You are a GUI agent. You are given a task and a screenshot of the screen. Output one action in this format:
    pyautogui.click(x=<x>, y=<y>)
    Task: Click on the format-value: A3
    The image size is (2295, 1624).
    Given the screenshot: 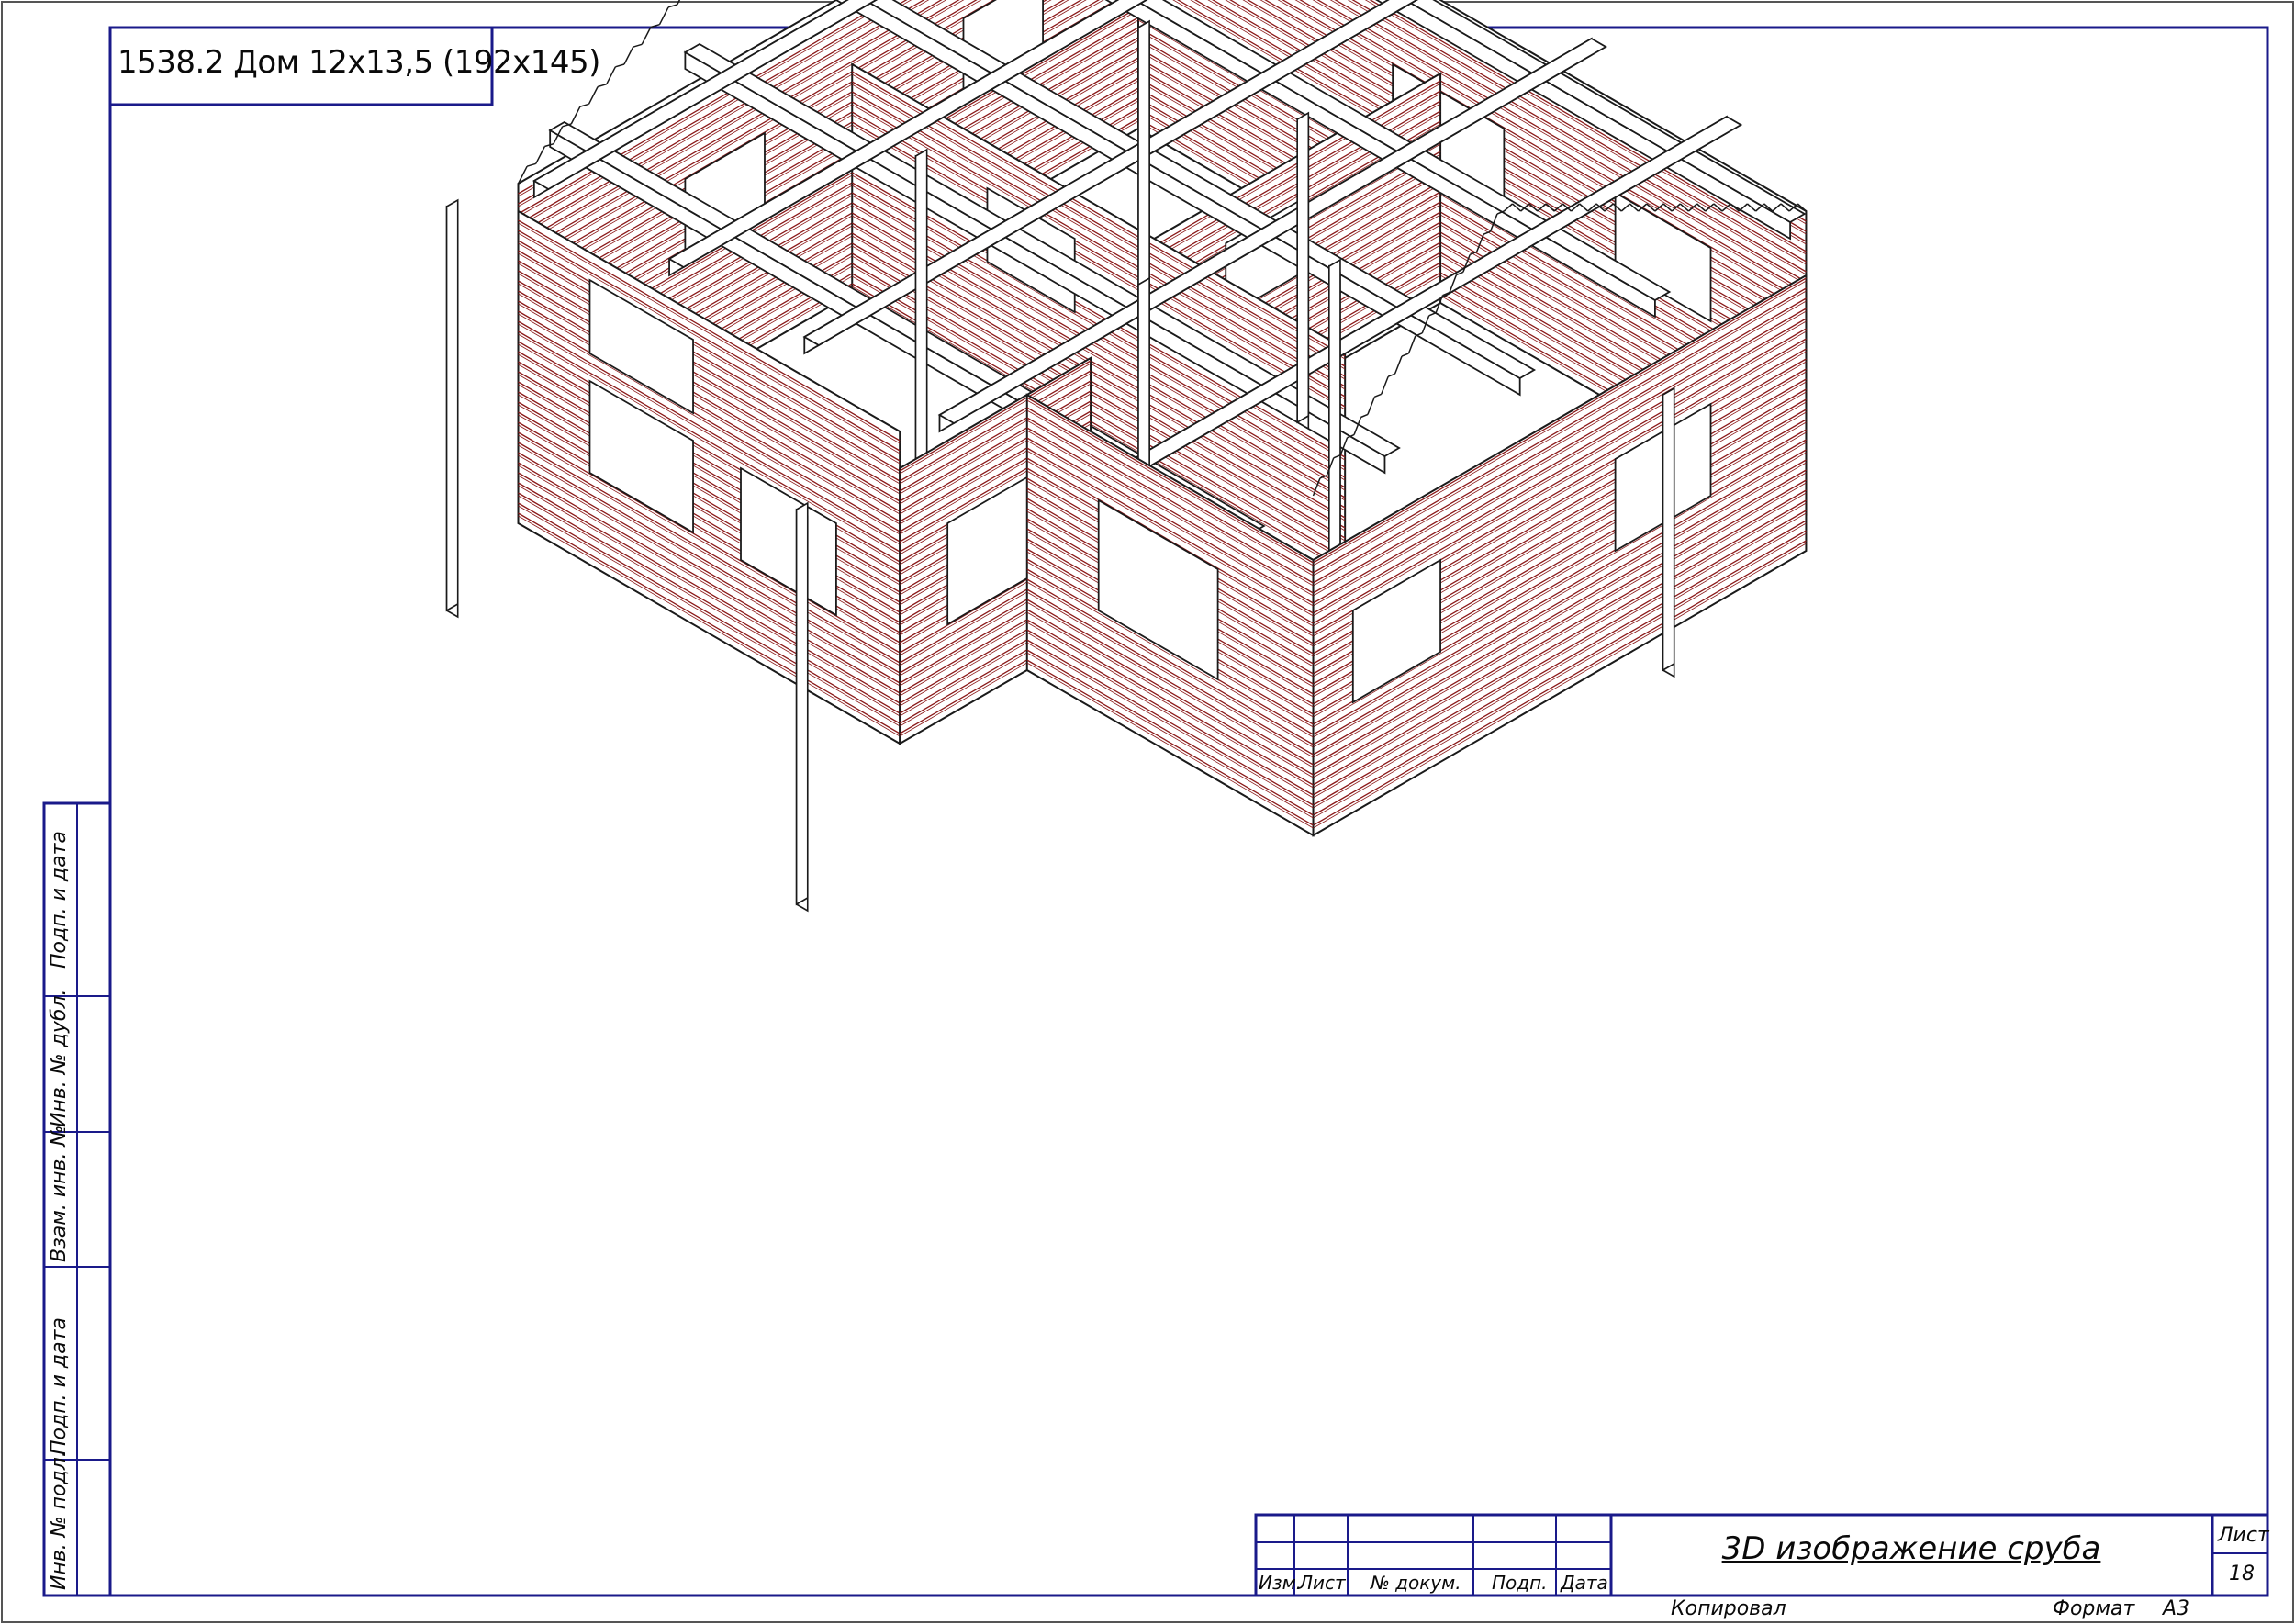 What is the action you would take?
    pyautogui.click(x=2176, y=1608)
    